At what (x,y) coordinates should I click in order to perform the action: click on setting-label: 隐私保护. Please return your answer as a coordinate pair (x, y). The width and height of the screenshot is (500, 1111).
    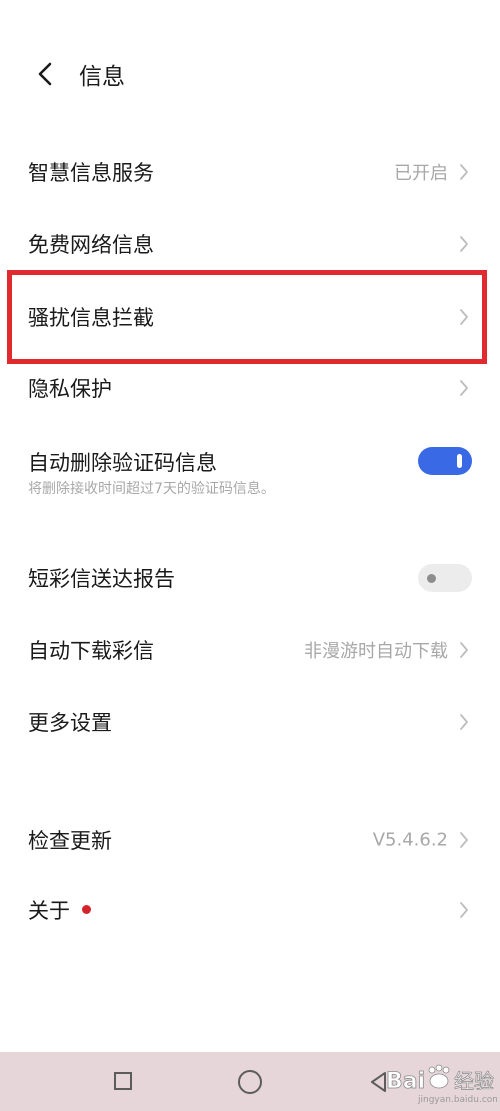
    Looking at the image, I should click on (70, 389).